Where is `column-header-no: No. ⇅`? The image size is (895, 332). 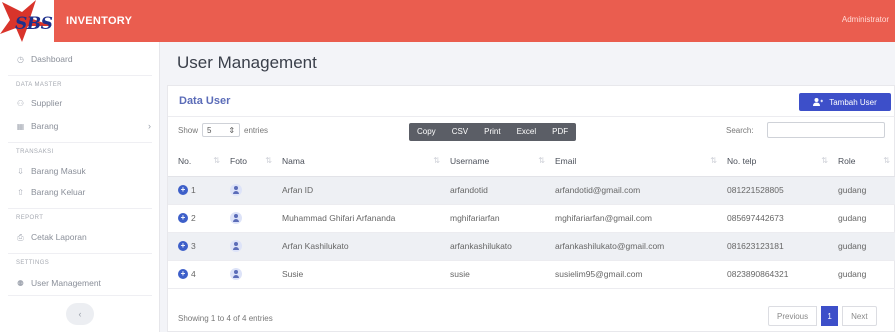 column-header-no: No. ⇅ is located at coordinates (197, 162).